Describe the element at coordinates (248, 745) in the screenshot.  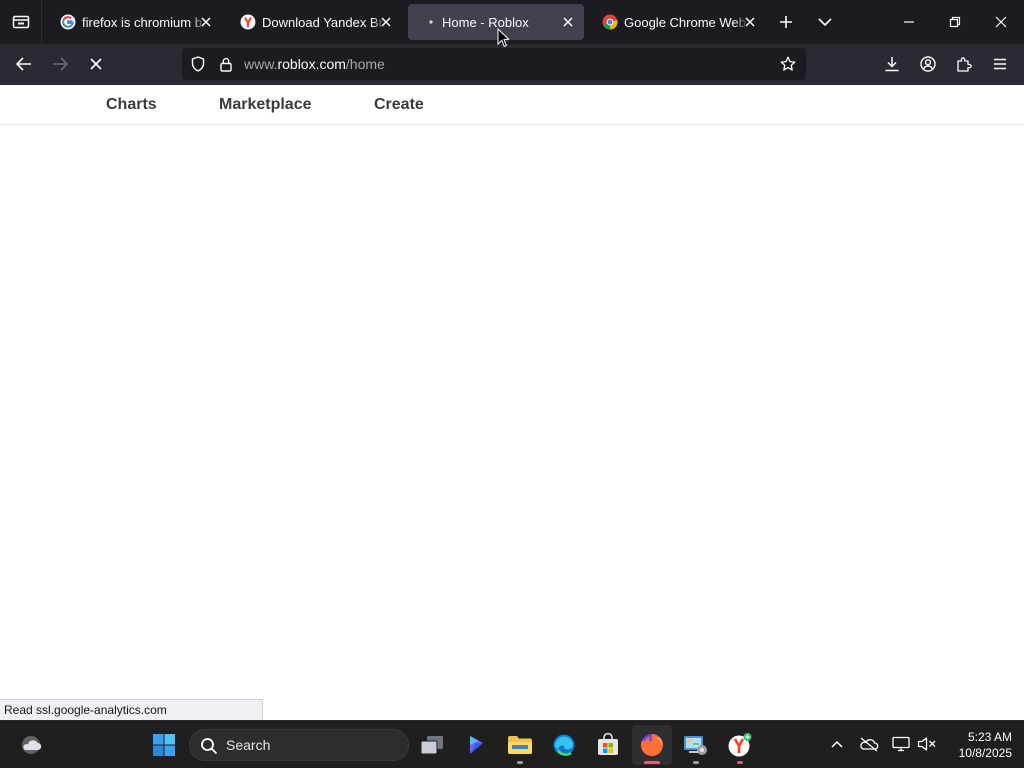
I see `search-label: Search` at that location.